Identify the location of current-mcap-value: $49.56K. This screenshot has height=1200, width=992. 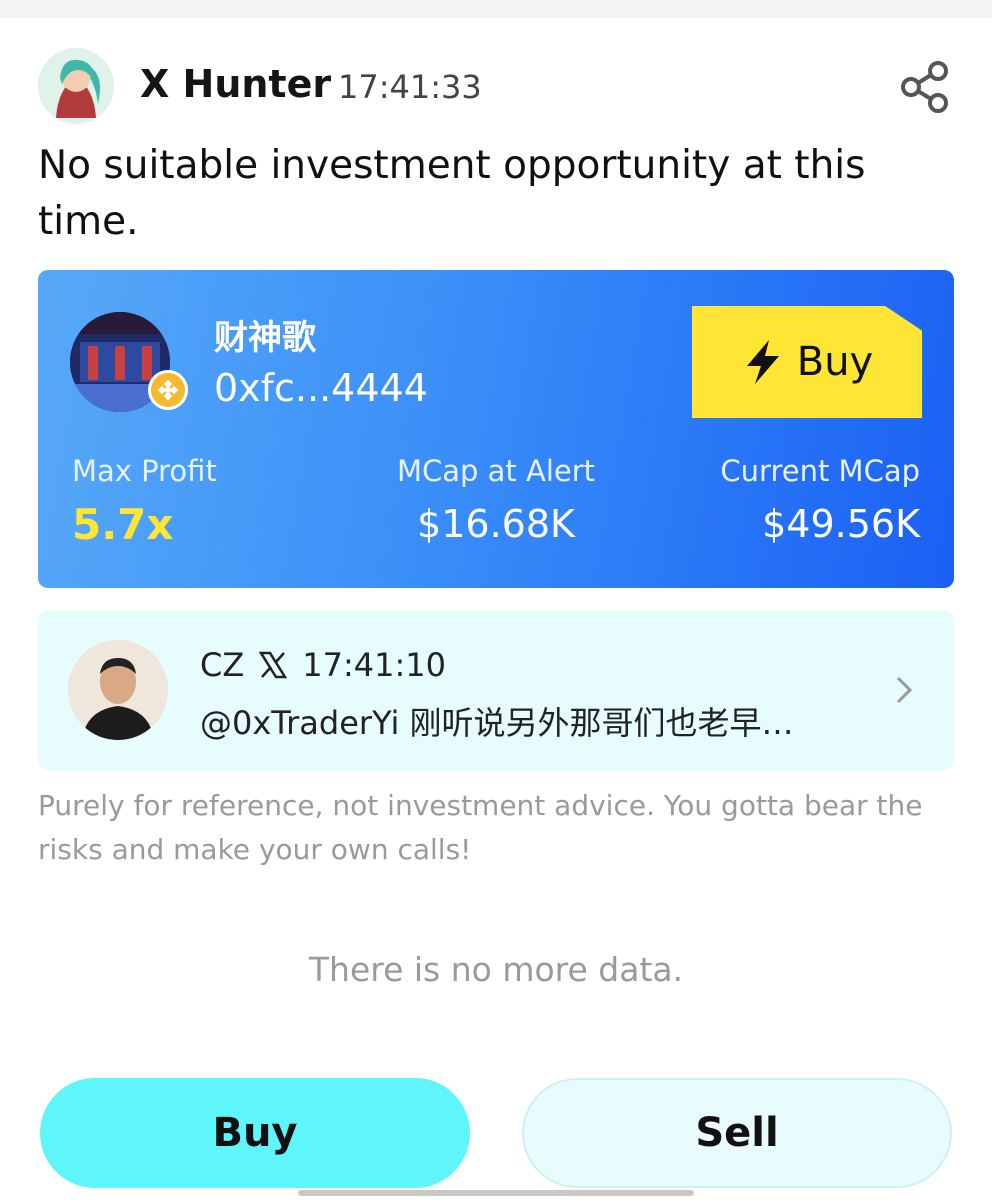
(841, 524).